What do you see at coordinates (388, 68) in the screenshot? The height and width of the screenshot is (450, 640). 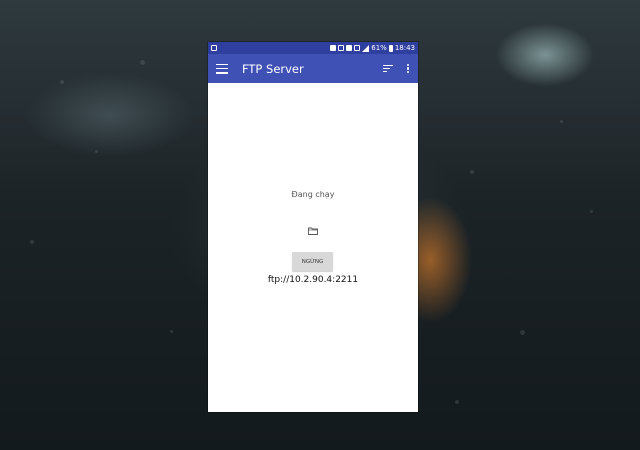 I see `sort-icon` at bounding box center [388, 68].